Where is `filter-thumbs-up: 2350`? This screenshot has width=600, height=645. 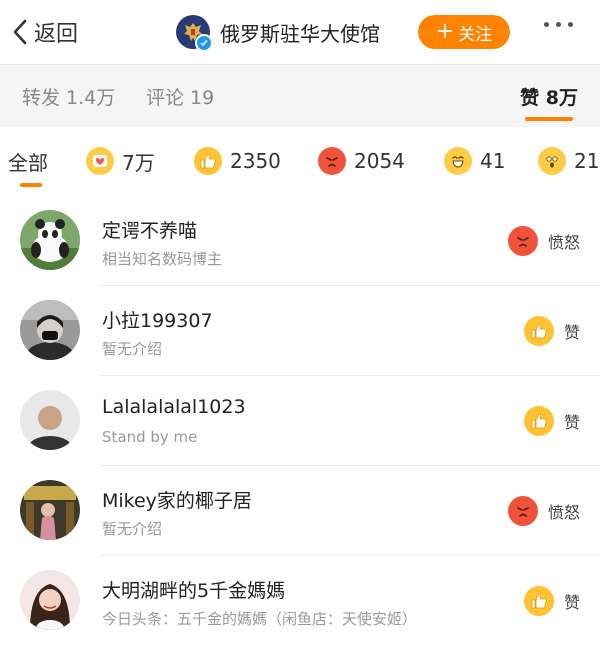 filter-thumbs-up: 2350 is located at coordinates (237, 161).